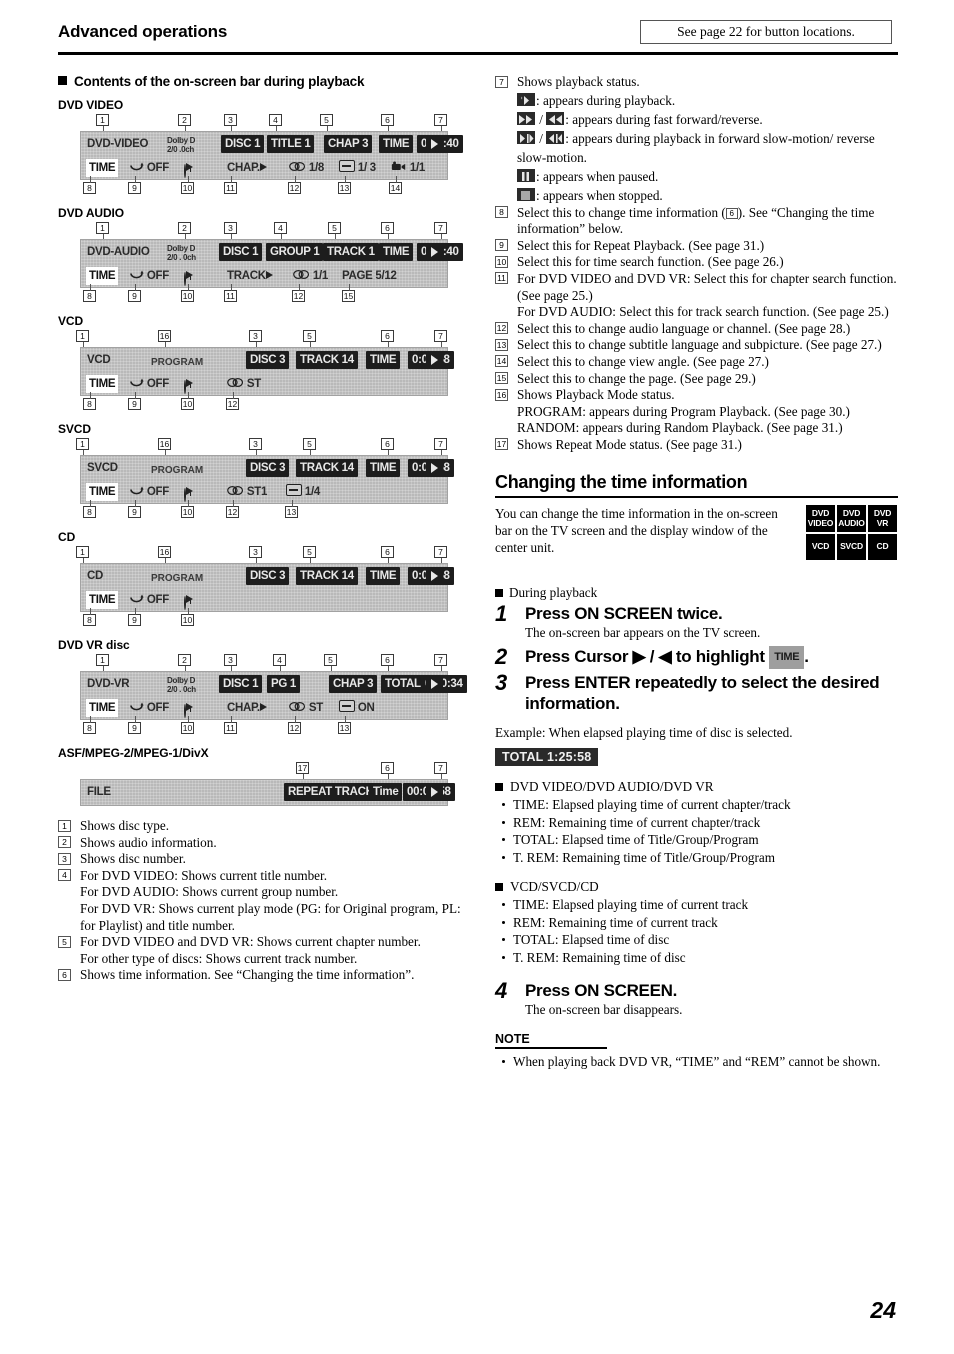 The image size is (954, 1354). I want to click on track-number-value: TRACK 1, so click(351, 252).